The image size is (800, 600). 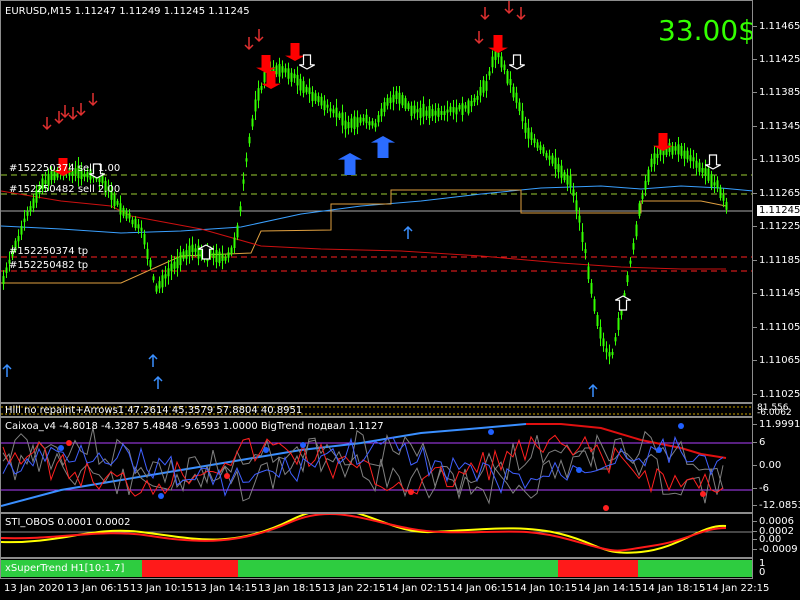 What do you see at coordinates (776, 360) in the screenshot?
I see `price-tick: 1.11065` at bounding box center [776, 360].